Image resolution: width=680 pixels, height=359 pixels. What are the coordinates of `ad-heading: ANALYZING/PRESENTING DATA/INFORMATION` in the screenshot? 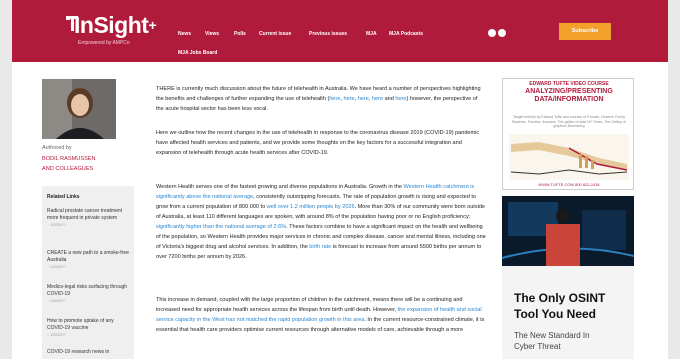 It's located at (569, 96).